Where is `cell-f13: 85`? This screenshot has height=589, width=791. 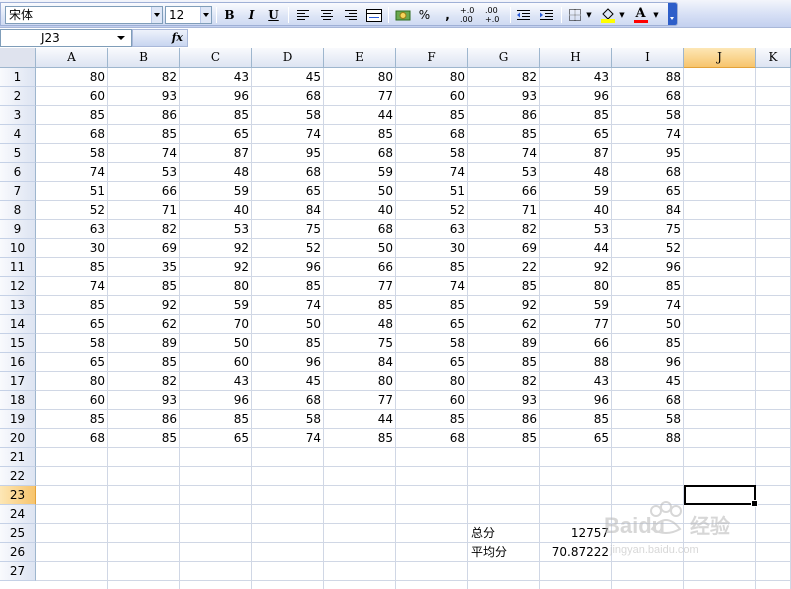 cell-f13: 85 is located at coordinates (432, 305).